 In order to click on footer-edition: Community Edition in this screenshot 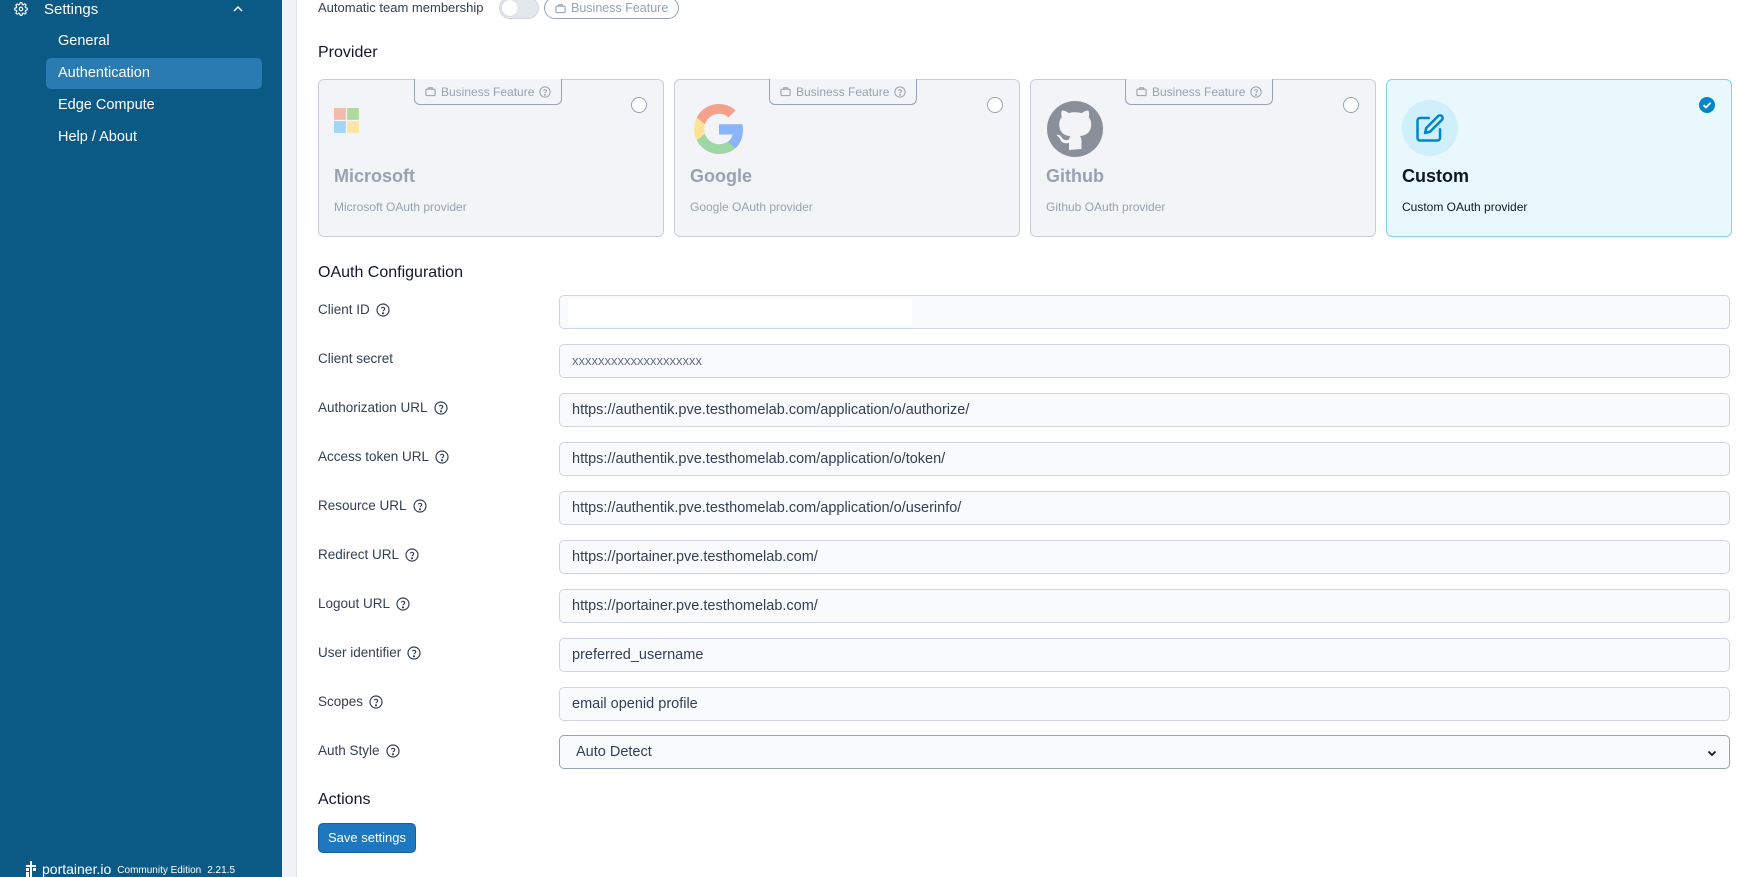, I will do `click(159, 870)`.